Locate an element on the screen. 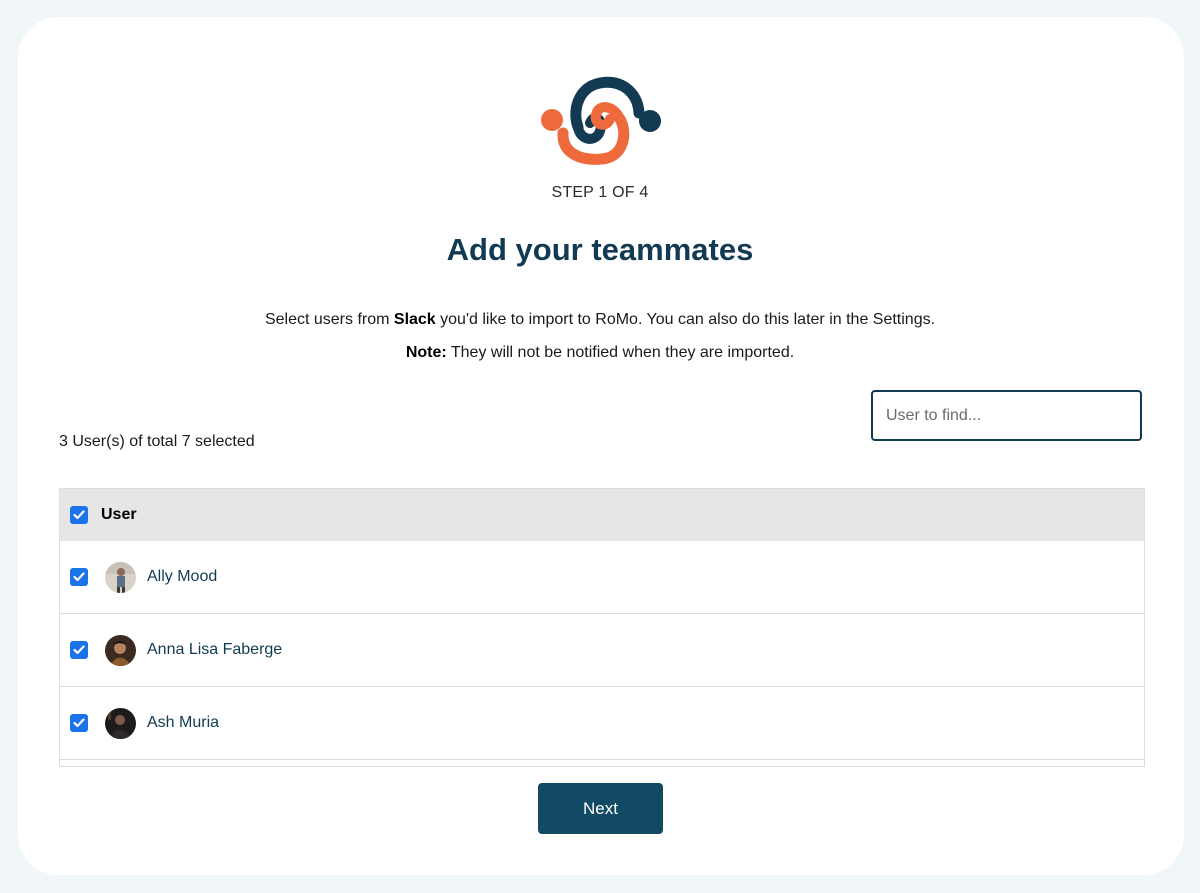 This screenshot has height=893, width=1200. table-row: Anna Lisa Faberge is located at coordinates (602, 650).